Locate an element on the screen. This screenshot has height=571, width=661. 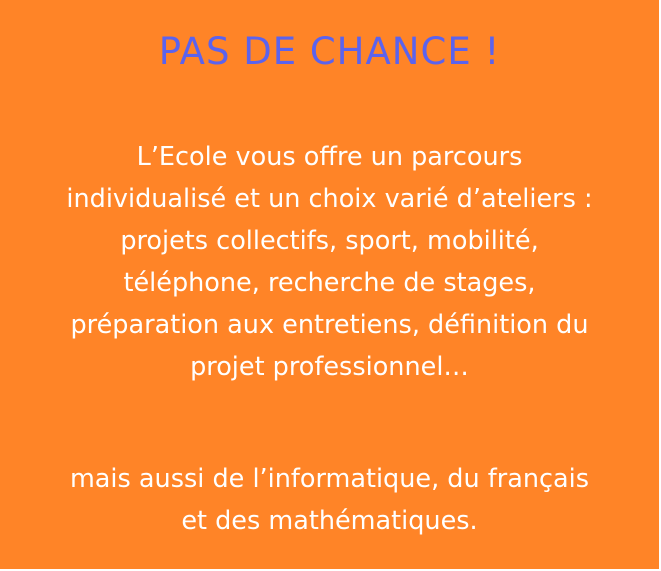
paragraph-line: projets collectifs, sport, mobilité, is located at coordinates (329, 241).